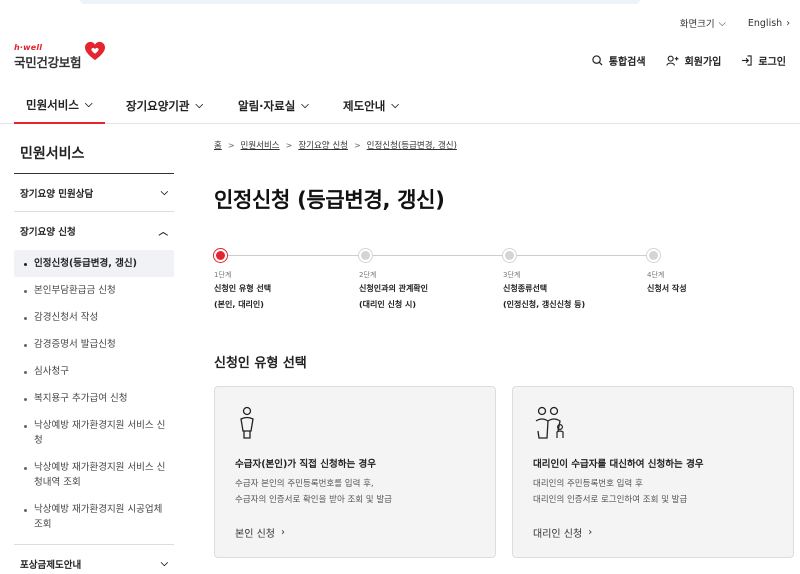 Image resolution: width=800 pixels, height=574 pixels. Describe the element at coordinates (94, 317) in the screenshot. I see `sidebar-item-reduction-form: 감경신청서 작성` at that location.